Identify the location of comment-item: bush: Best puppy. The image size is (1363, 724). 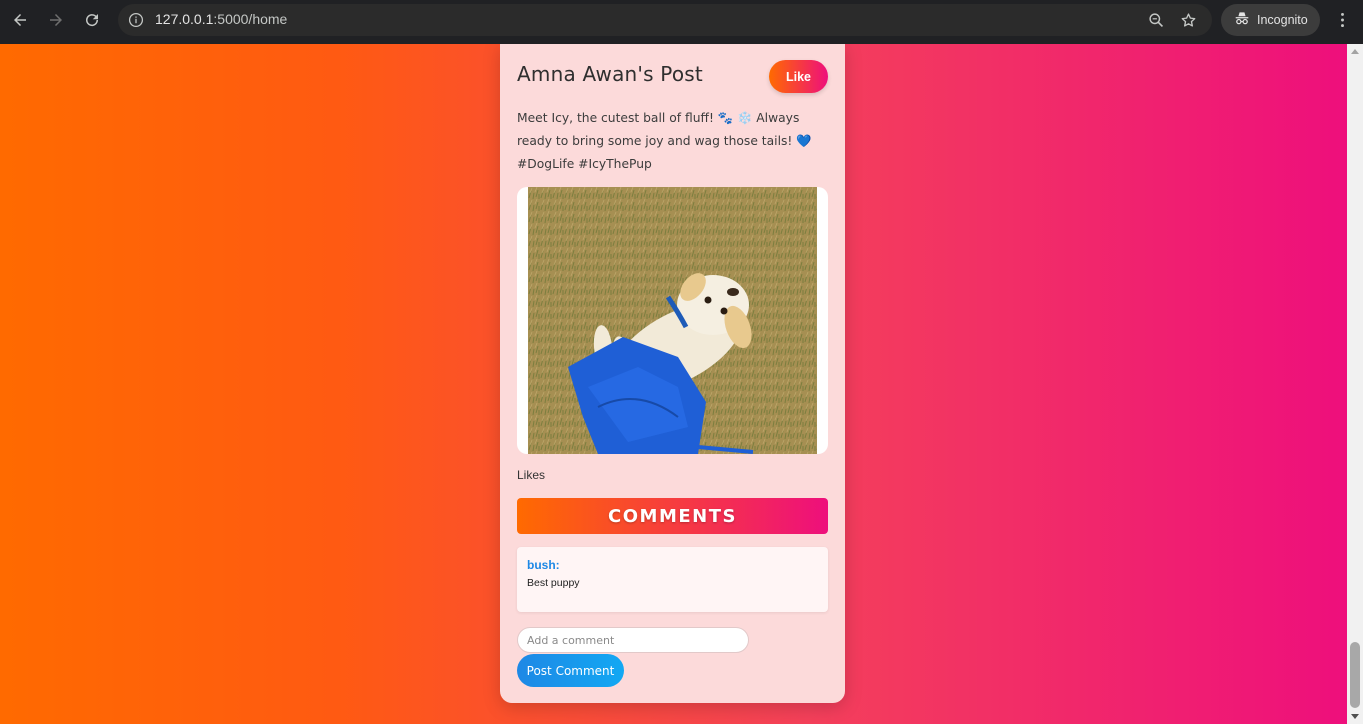
(672, 579).